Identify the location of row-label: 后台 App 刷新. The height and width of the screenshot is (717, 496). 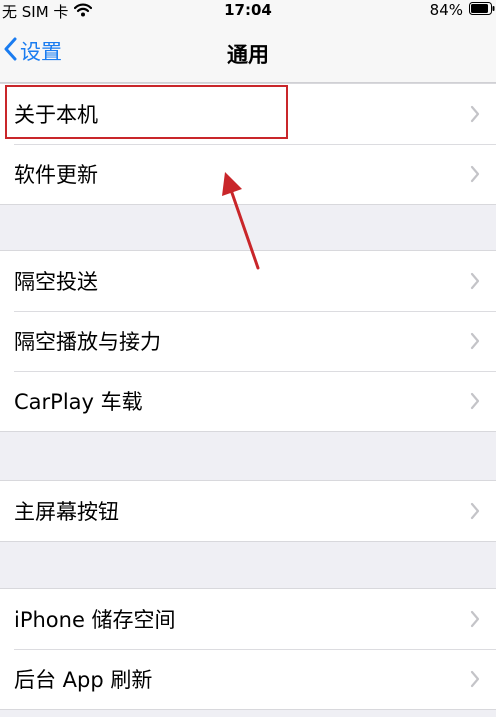
(83, 680).